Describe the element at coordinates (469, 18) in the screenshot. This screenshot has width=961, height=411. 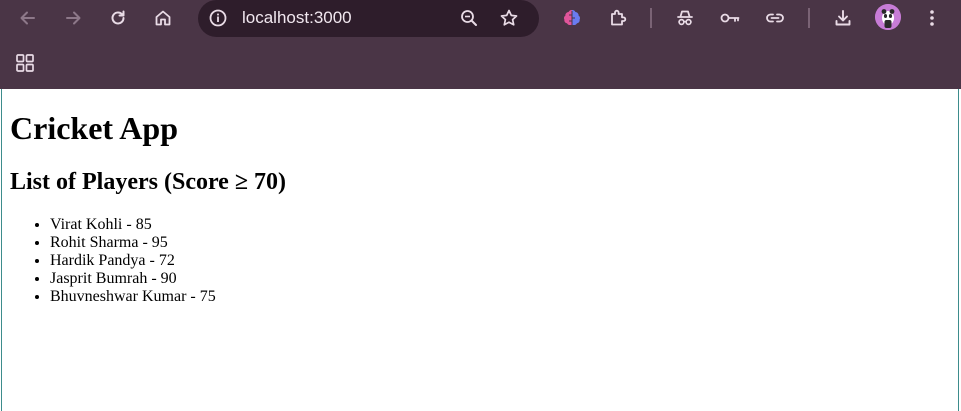
I see `zoom-icon` at that location.